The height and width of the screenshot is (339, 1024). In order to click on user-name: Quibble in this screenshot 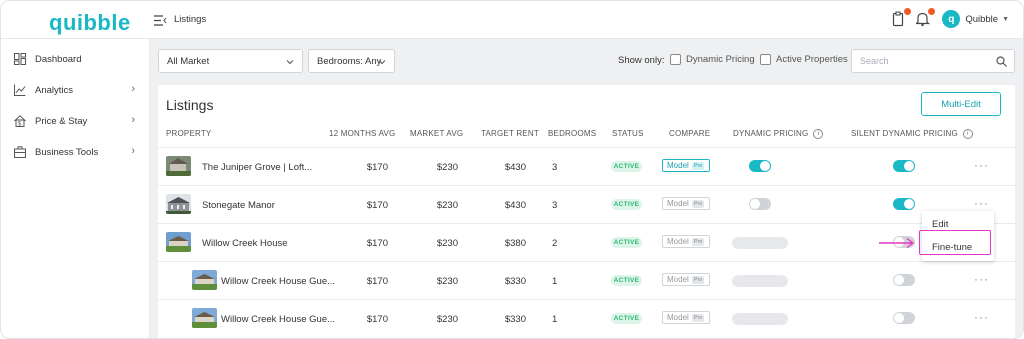, I will do `click(981, 19)`.